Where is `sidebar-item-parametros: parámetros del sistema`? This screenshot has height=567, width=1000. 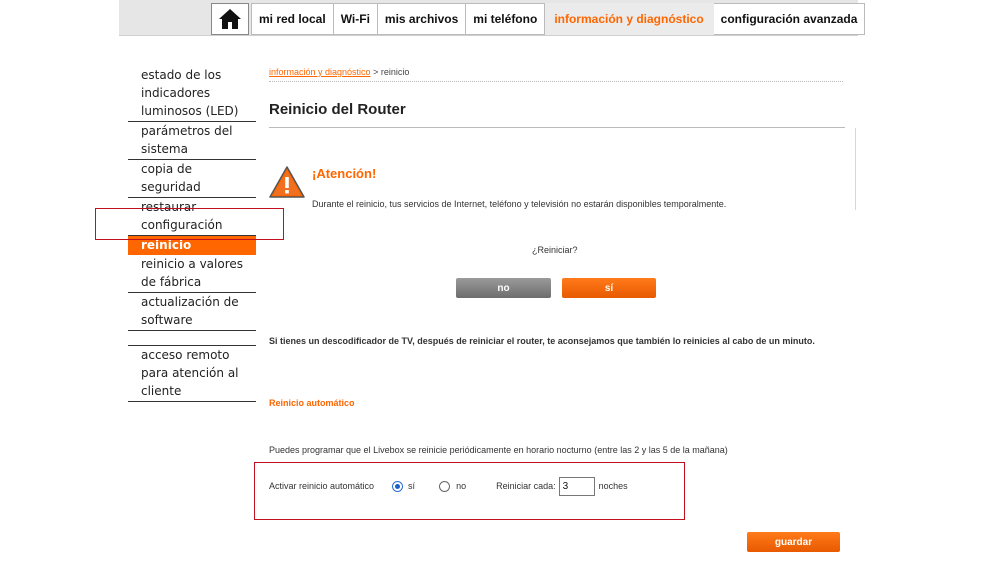
sidebar-item-parametros: parámetros del sistema is located at coordinates (192, 141).